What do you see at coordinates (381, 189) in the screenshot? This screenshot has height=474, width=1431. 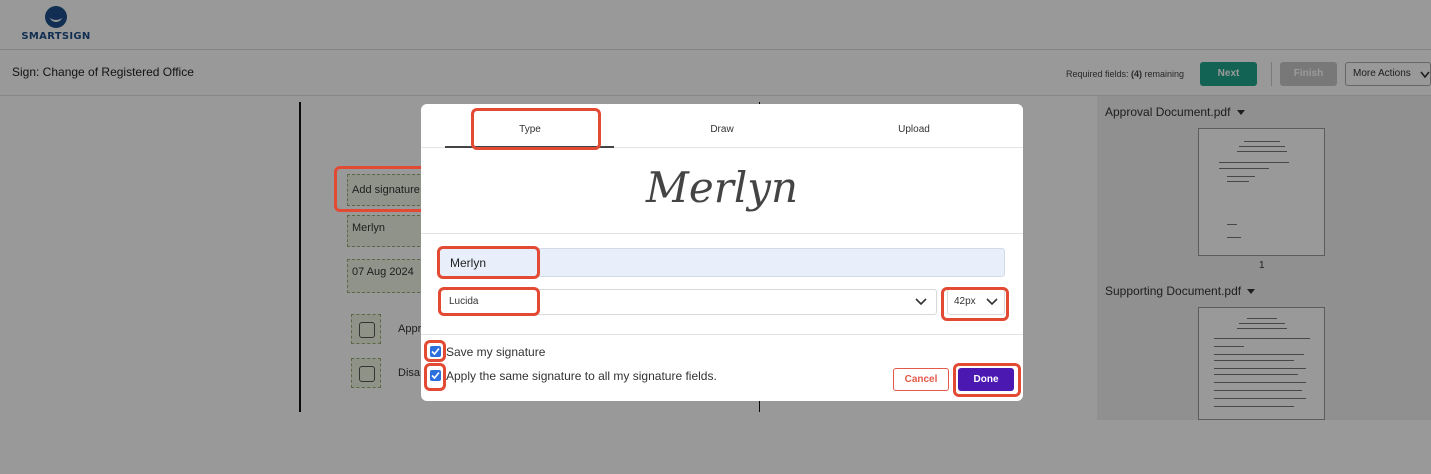 I see `highlight-signature-field` at bounding box center [381, 189].